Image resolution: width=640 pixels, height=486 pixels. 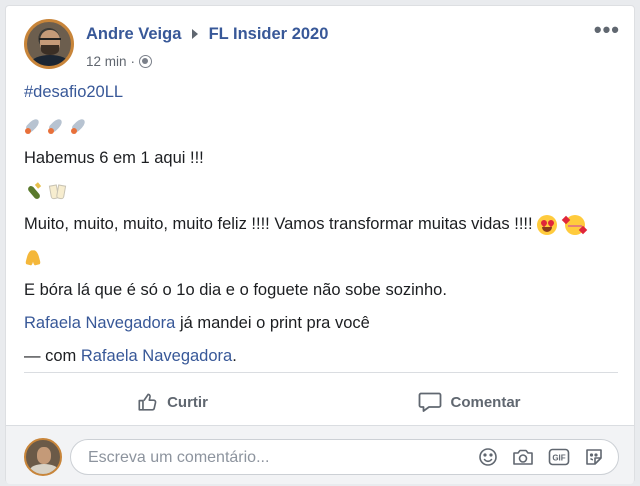 I want to click on with-line: — com Rafaela Navegadora., so click(x=130, y=356).